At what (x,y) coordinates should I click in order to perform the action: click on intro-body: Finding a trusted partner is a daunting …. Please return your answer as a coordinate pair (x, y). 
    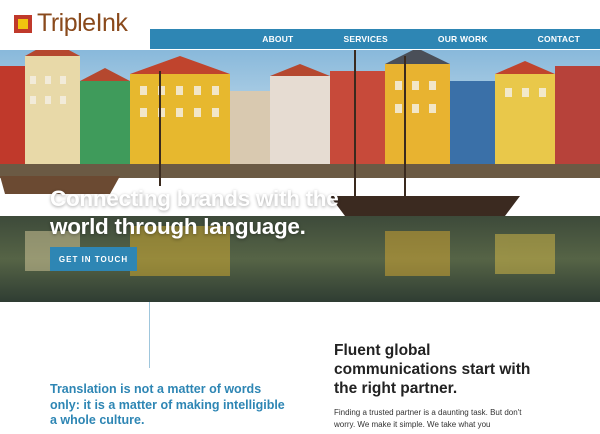
    Looking at the image, I should click on (428, 418).